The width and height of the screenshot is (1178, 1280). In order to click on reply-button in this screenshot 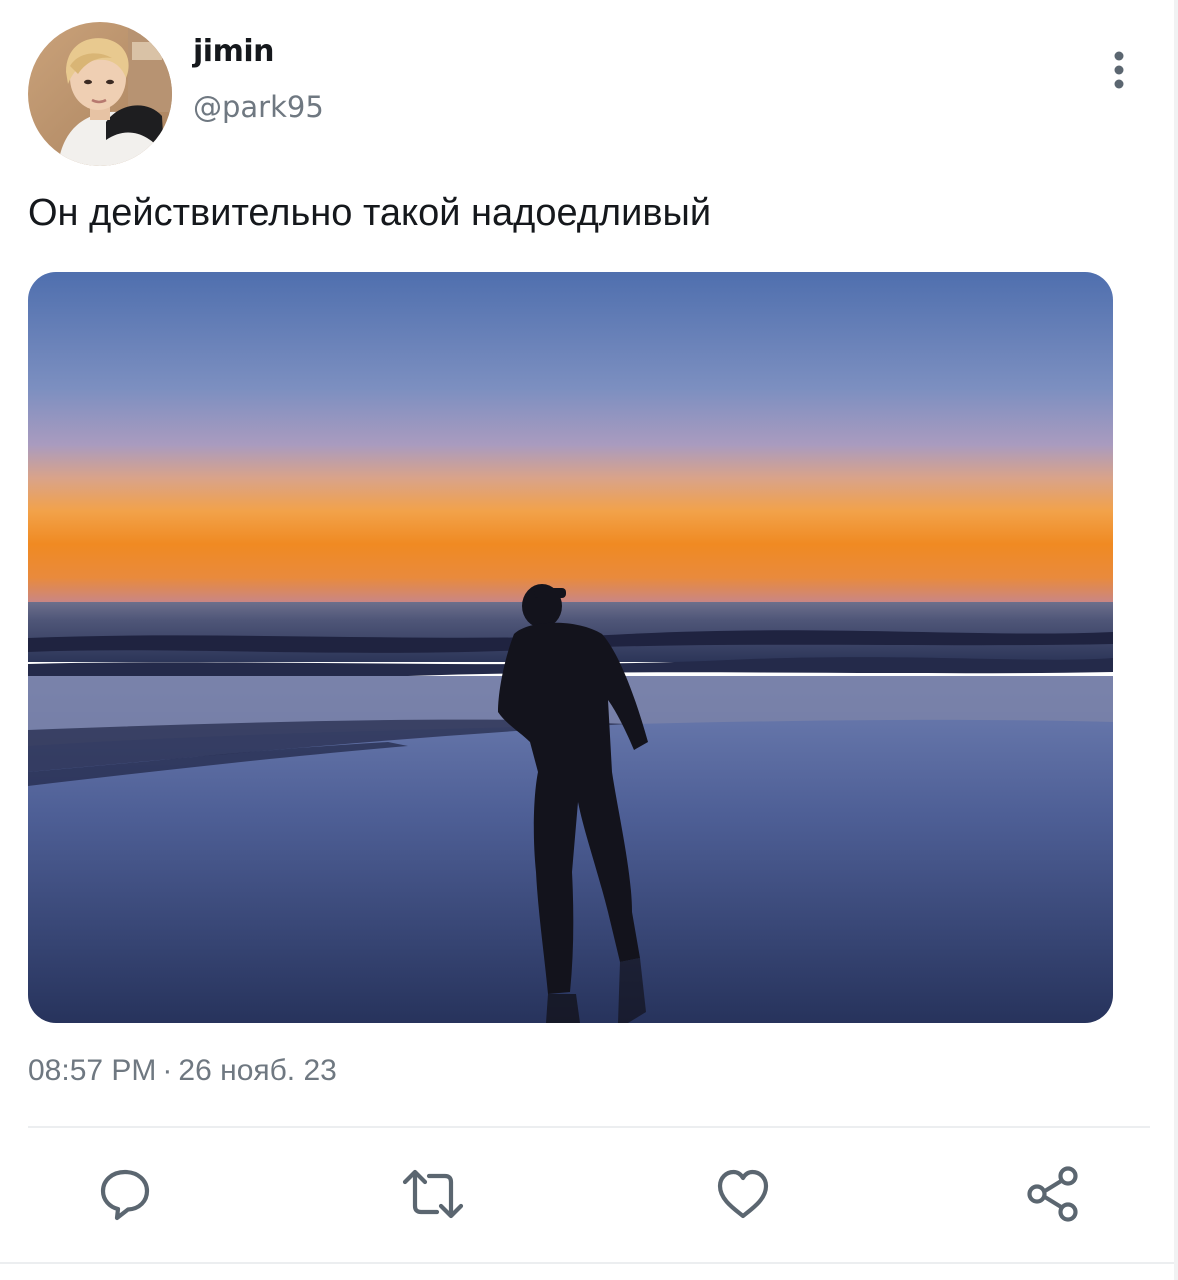, I will do `click(125, 1194)`.